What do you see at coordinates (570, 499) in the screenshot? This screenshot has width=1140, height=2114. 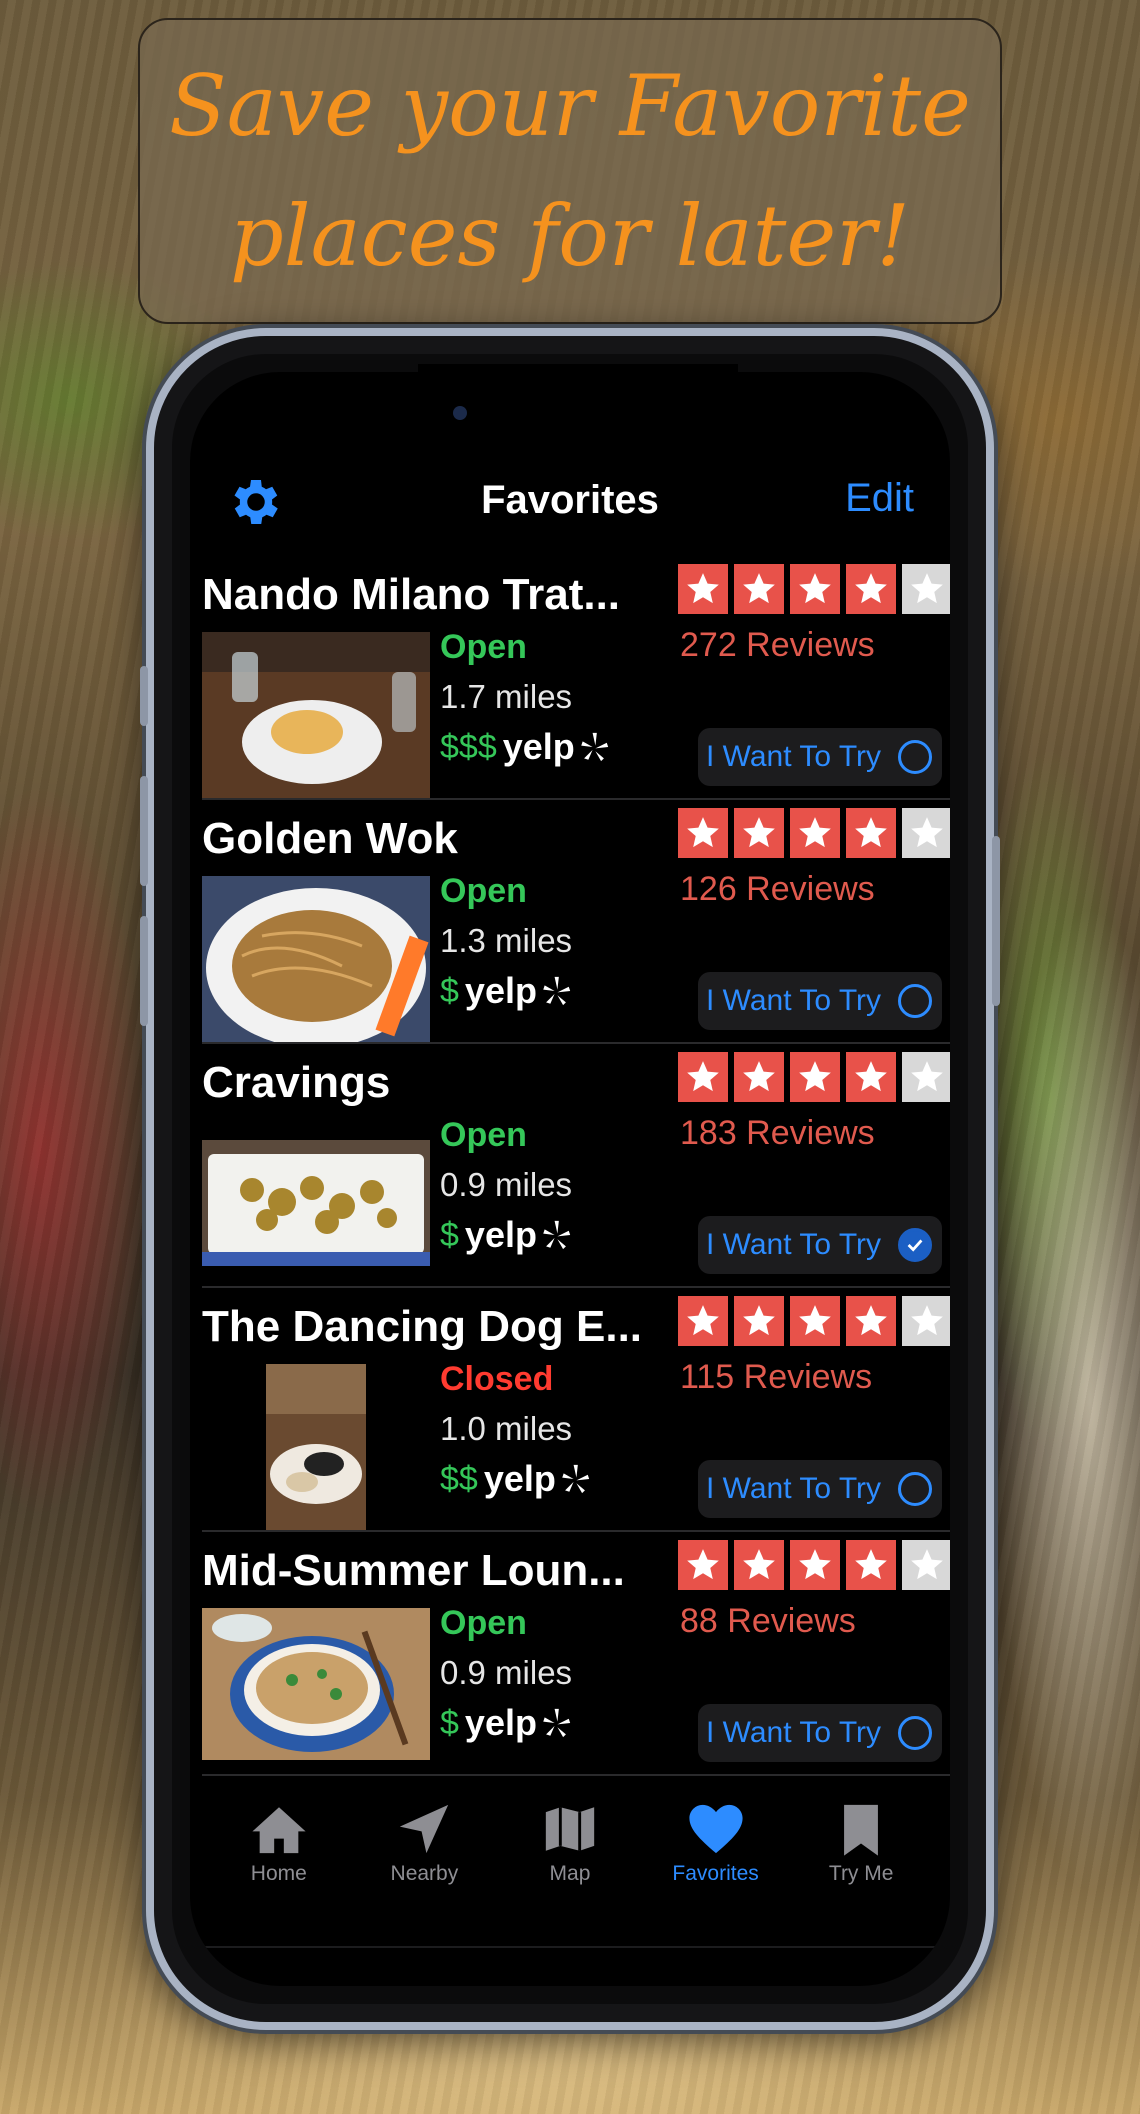 I see `page-title: Favorites` at bounding box center [570, 499].